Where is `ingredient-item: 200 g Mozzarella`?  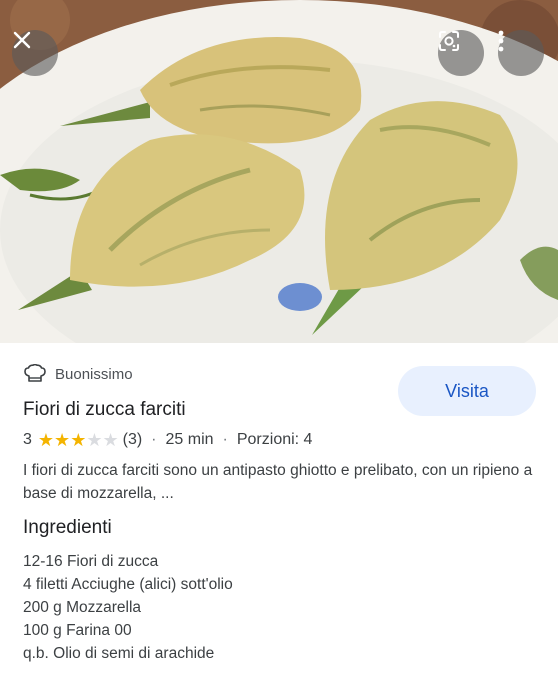 ingredient-item: 200 g Mozzarella is located at coordinates (82, 607).